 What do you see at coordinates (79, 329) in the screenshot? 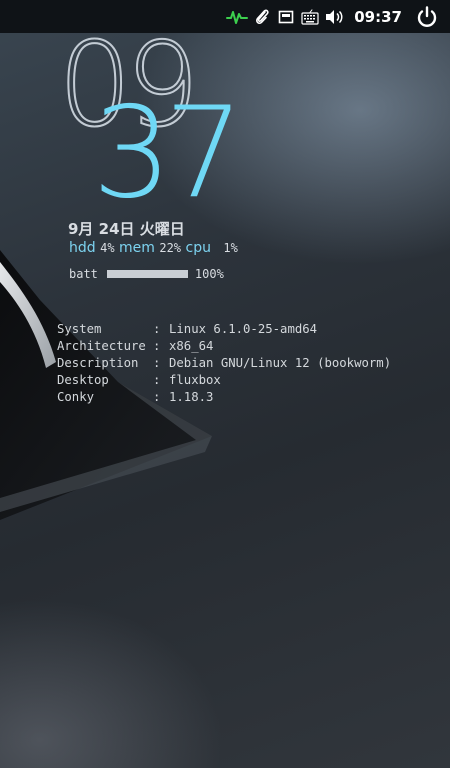
I see `system-info-key: System` at bounding box center [79, 329].